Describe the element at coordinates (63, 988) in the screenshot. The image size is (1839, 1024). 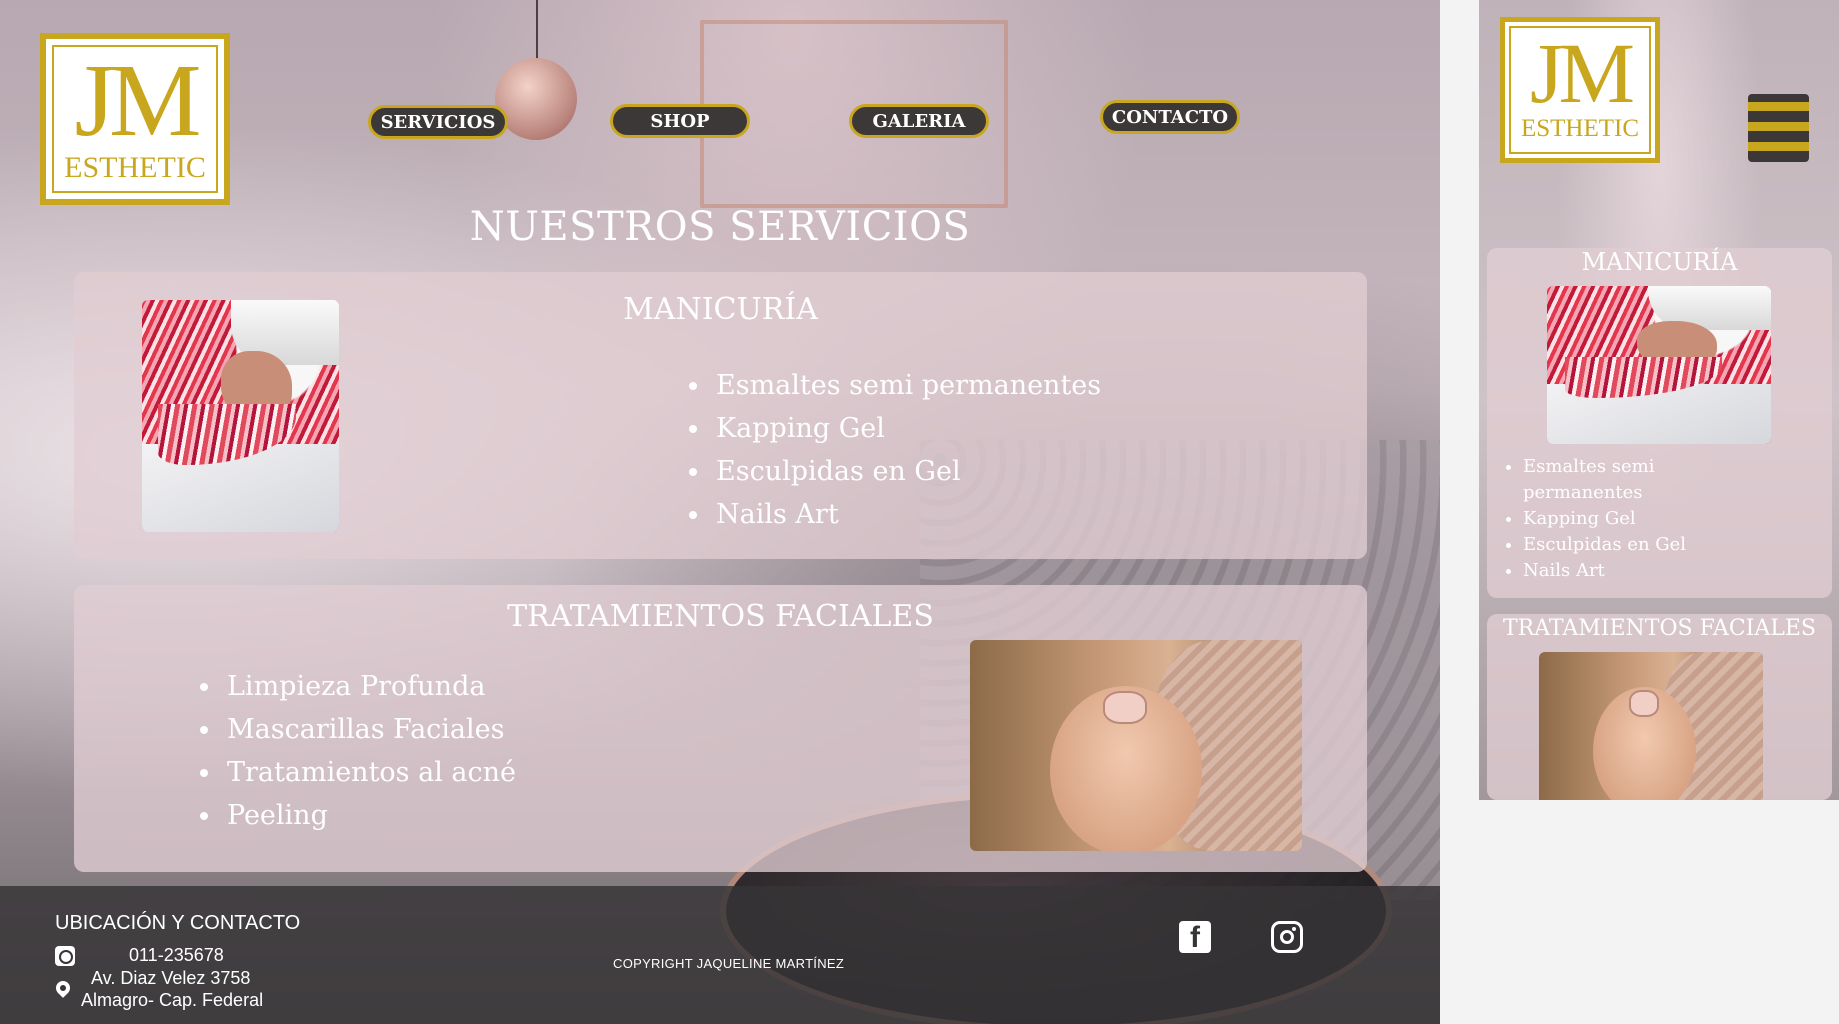
I see `location-pin-icon` at that location.